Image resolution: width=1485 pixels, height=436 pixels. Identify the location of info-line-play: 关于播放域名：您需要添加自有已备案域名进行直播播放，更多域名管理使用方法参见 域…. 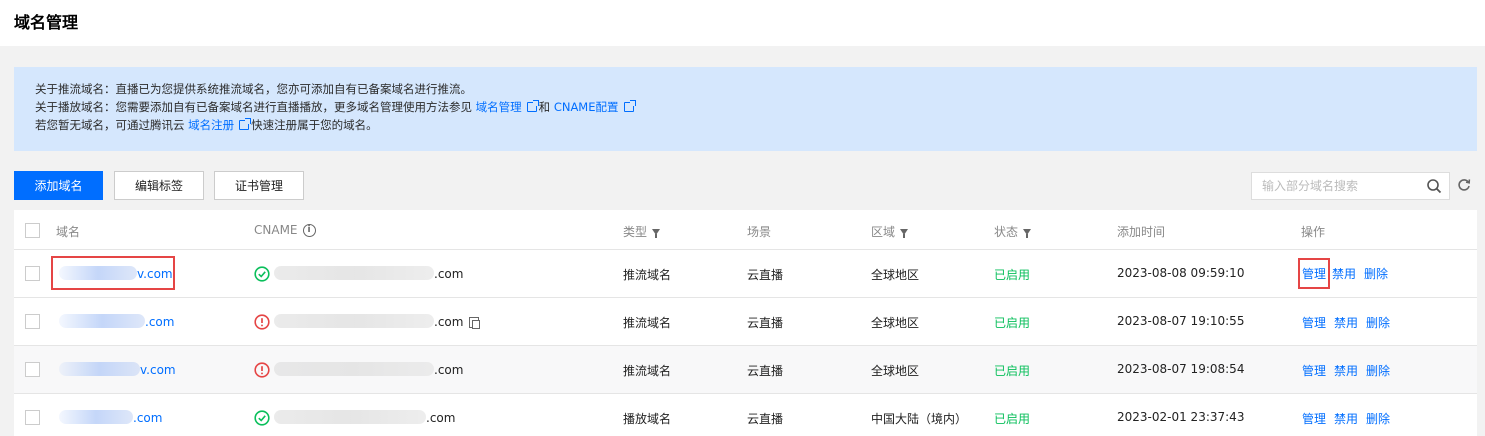
(756, 107).